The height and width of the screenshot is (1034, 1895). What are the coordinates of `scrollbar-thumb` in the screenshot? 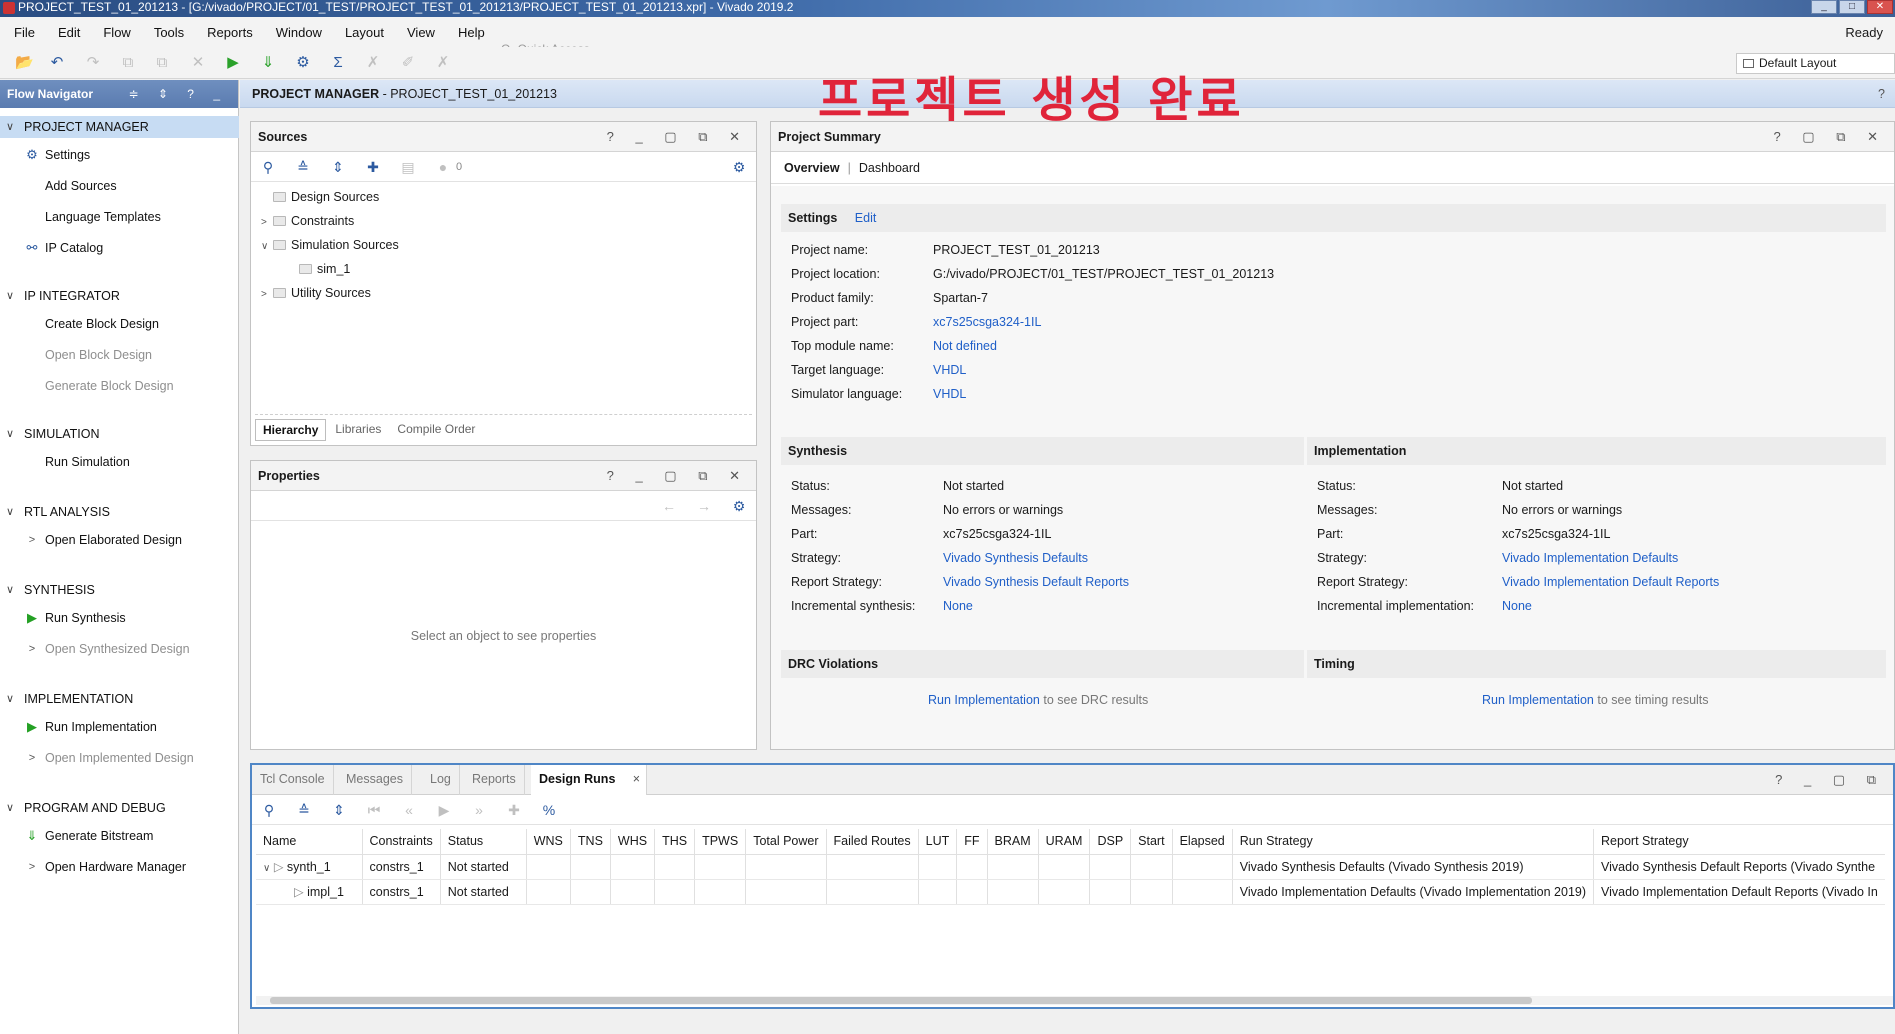 It's located at (901, 1000).